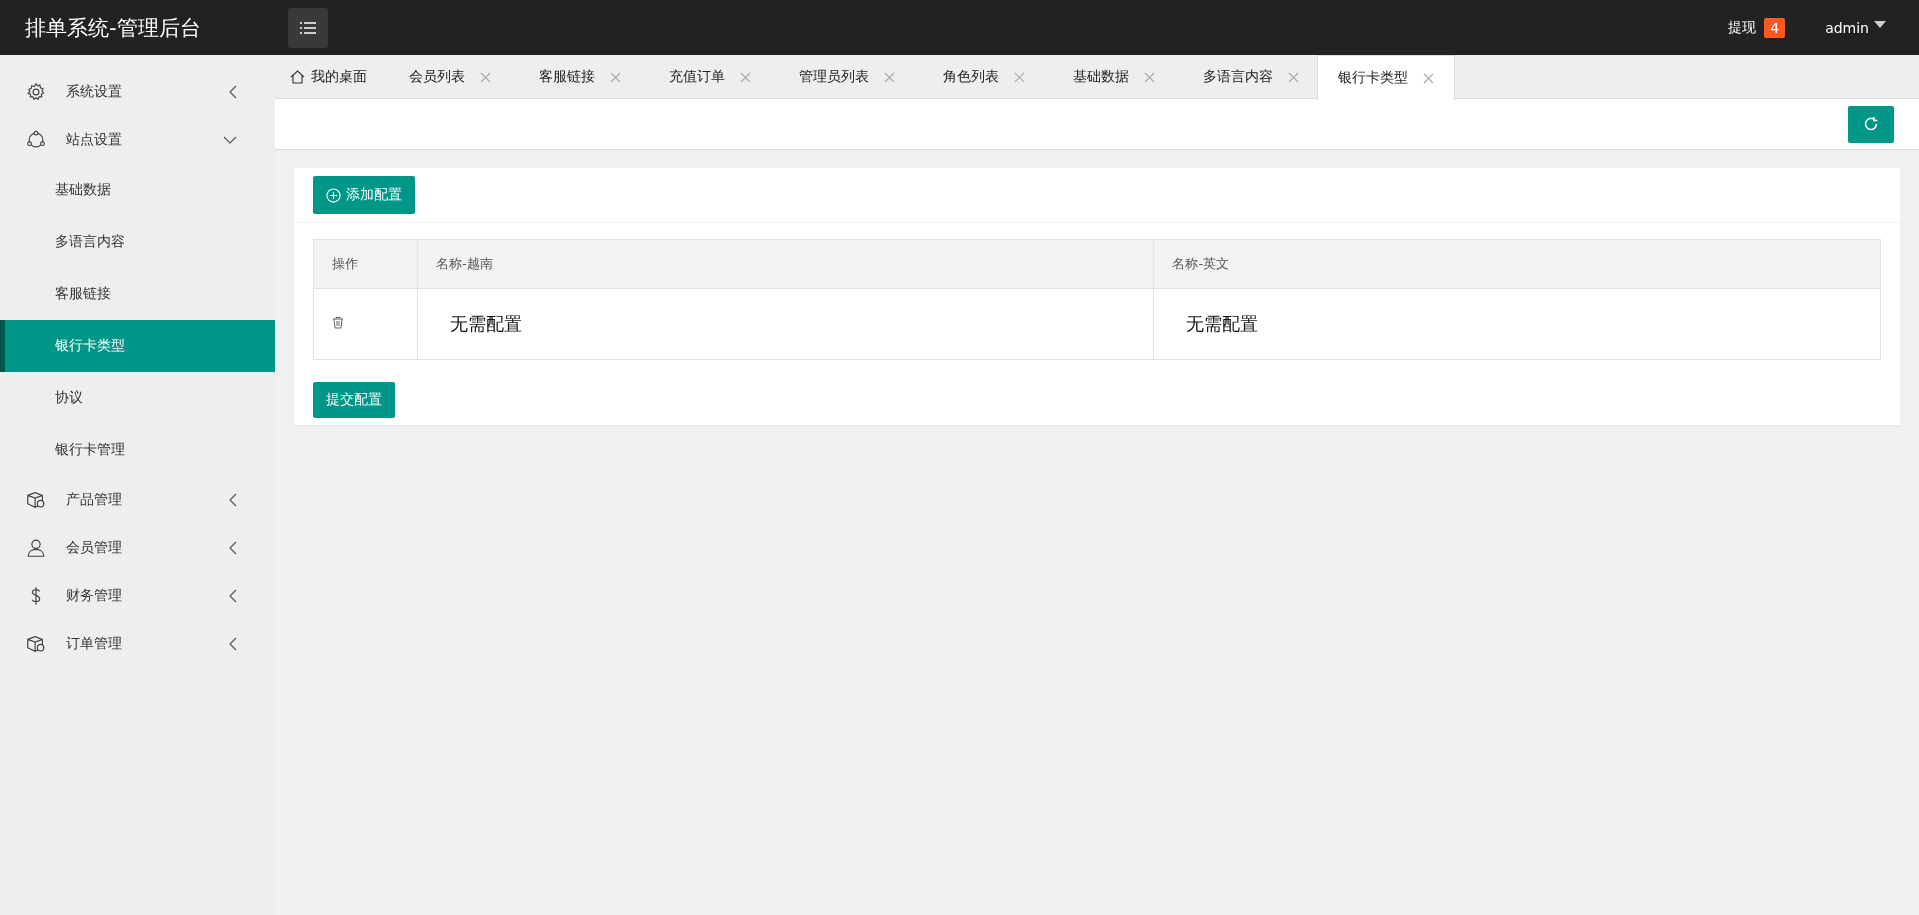 This screenshot has height=915, width=1919. What do you see at coordinates (137, 596) in the screenshot?
I see `sidebar-item: 财务管理` at bounding box center [137, 596].